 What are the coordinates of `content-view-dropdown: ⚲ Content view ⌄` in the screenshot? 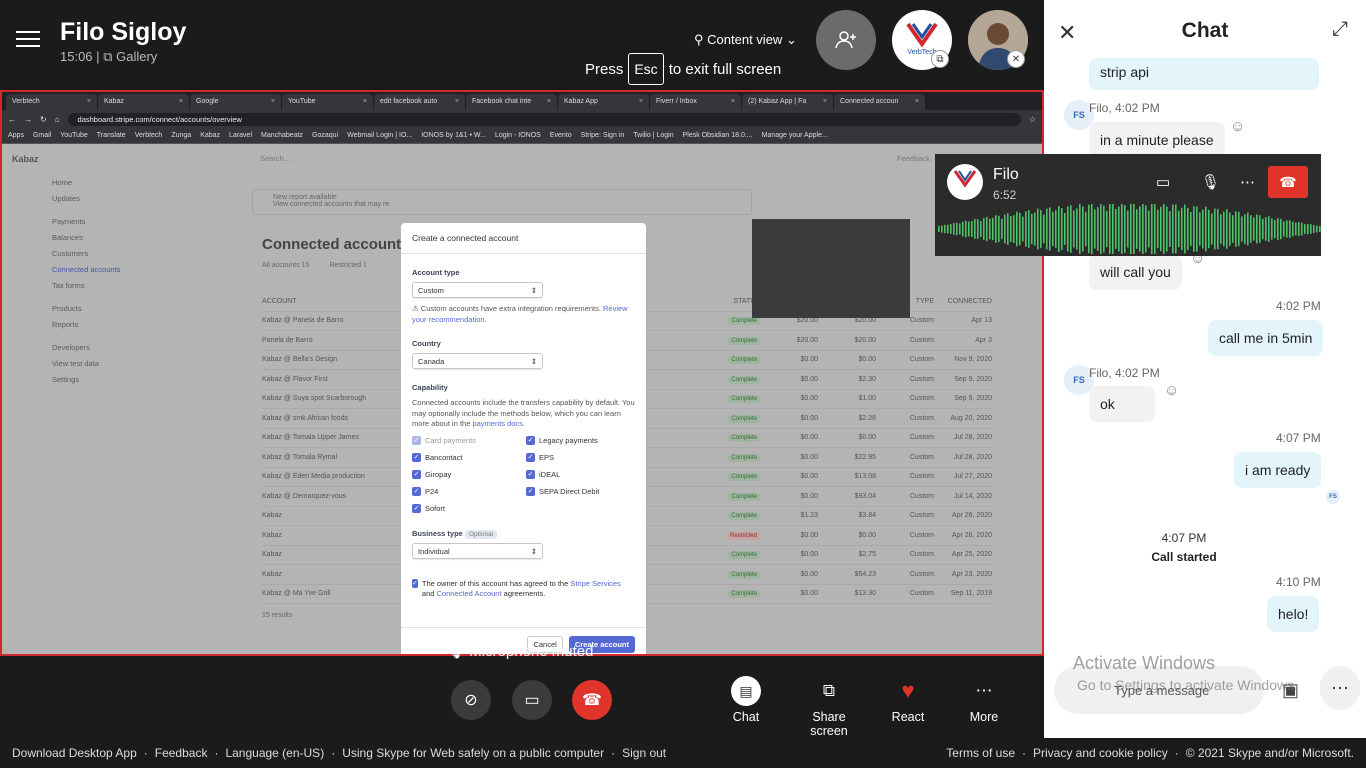 It's located at (745, 40).